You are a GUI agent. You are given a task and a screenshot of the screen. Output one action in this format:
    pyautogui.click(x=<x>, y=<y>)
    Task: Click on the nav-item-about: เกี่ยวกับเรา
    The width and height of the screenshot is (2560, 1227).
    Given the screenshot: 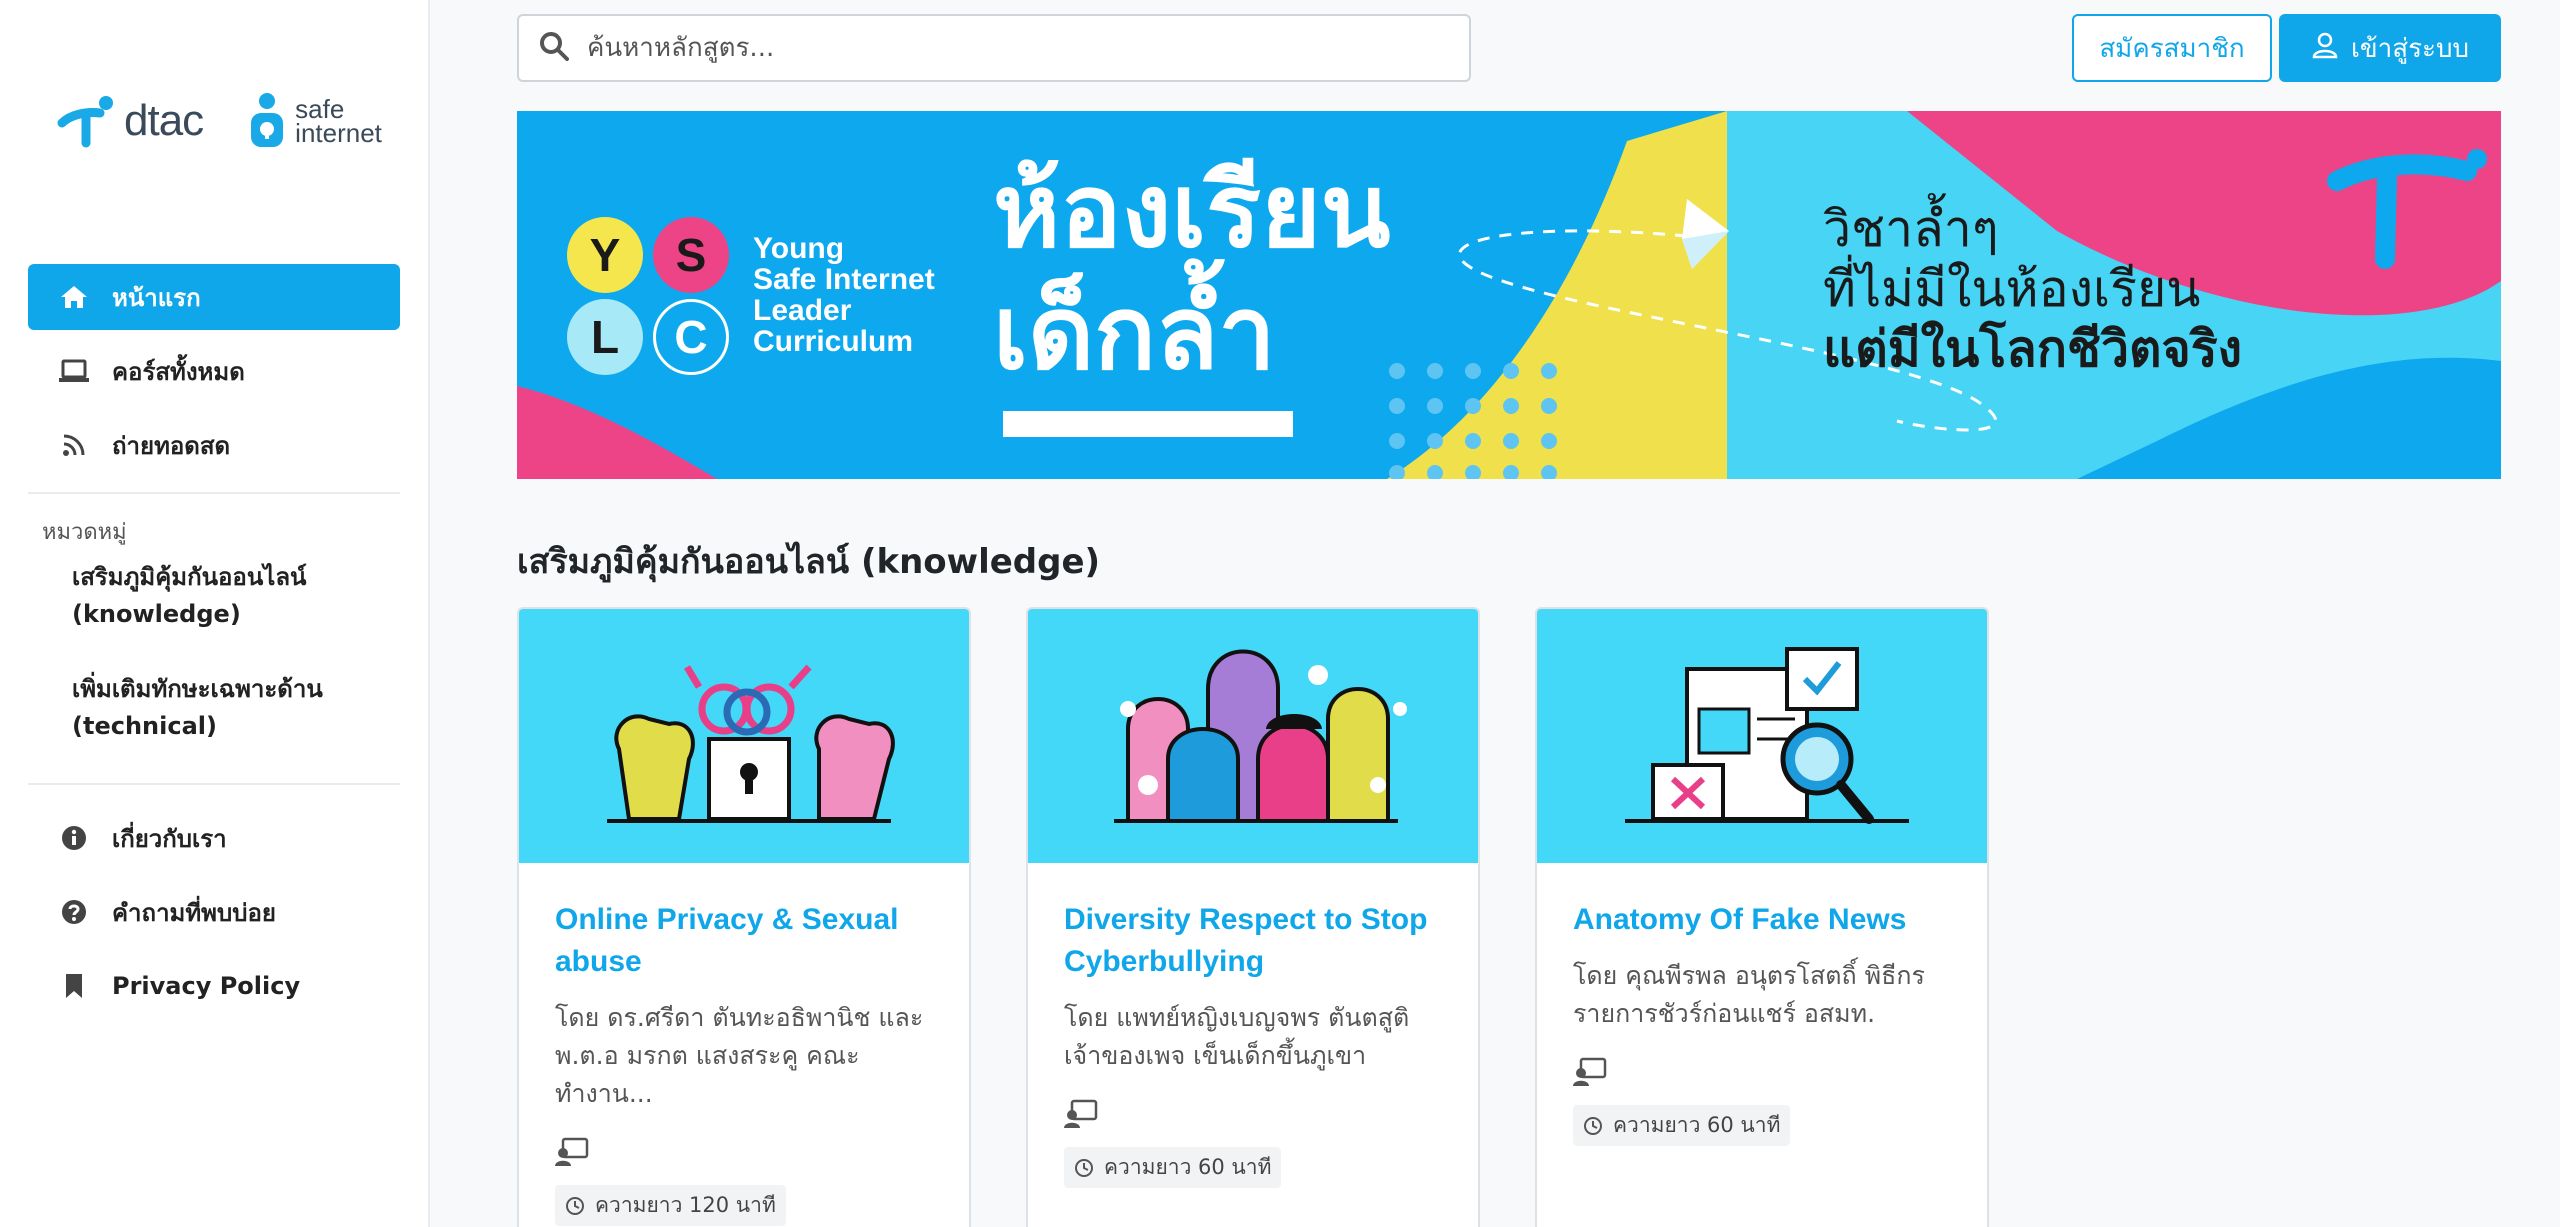 What is the action you would take?
    pyautogui.click(x=214, y=838)
    